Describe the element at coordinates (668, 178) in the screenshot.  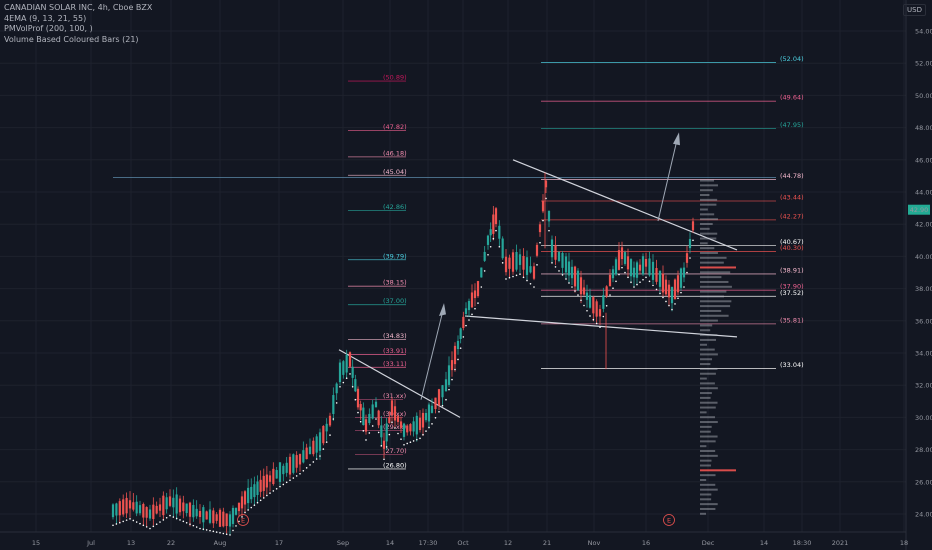
I see `projection-arrow` at that location.